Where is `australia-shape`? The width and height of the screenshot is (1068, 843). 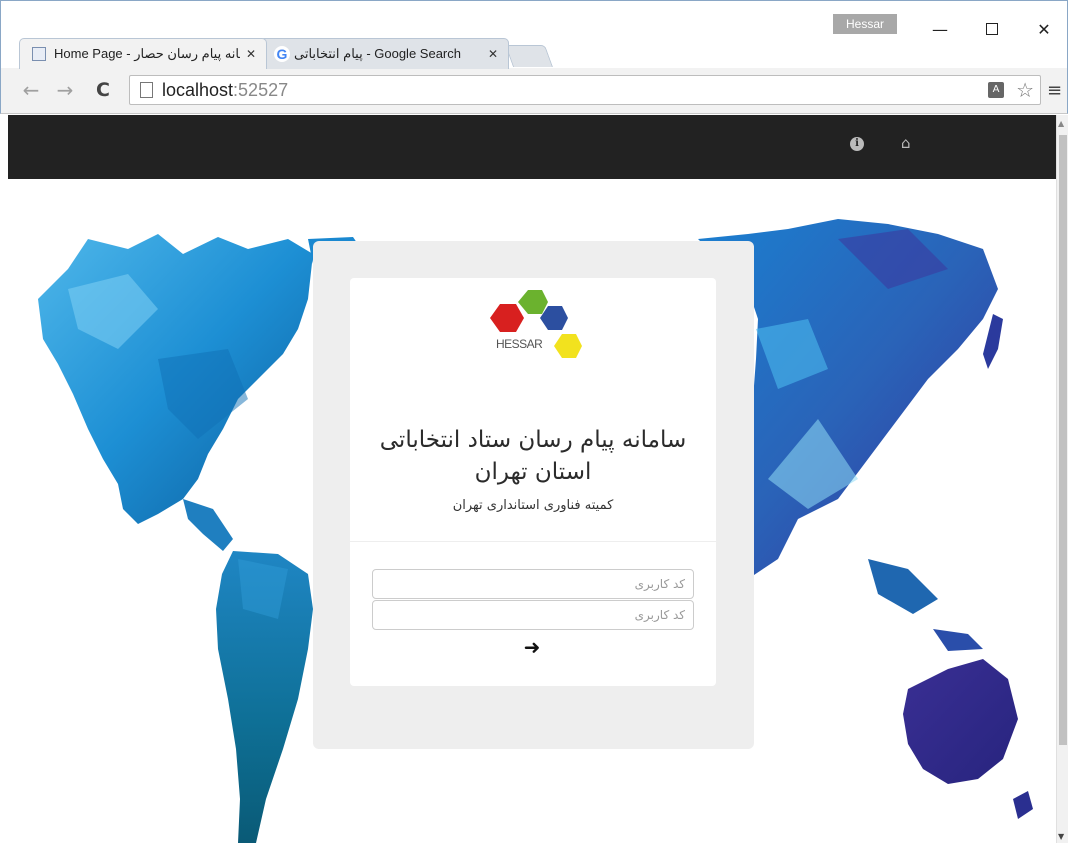
australia-shape is located at coordinates (960, 721).